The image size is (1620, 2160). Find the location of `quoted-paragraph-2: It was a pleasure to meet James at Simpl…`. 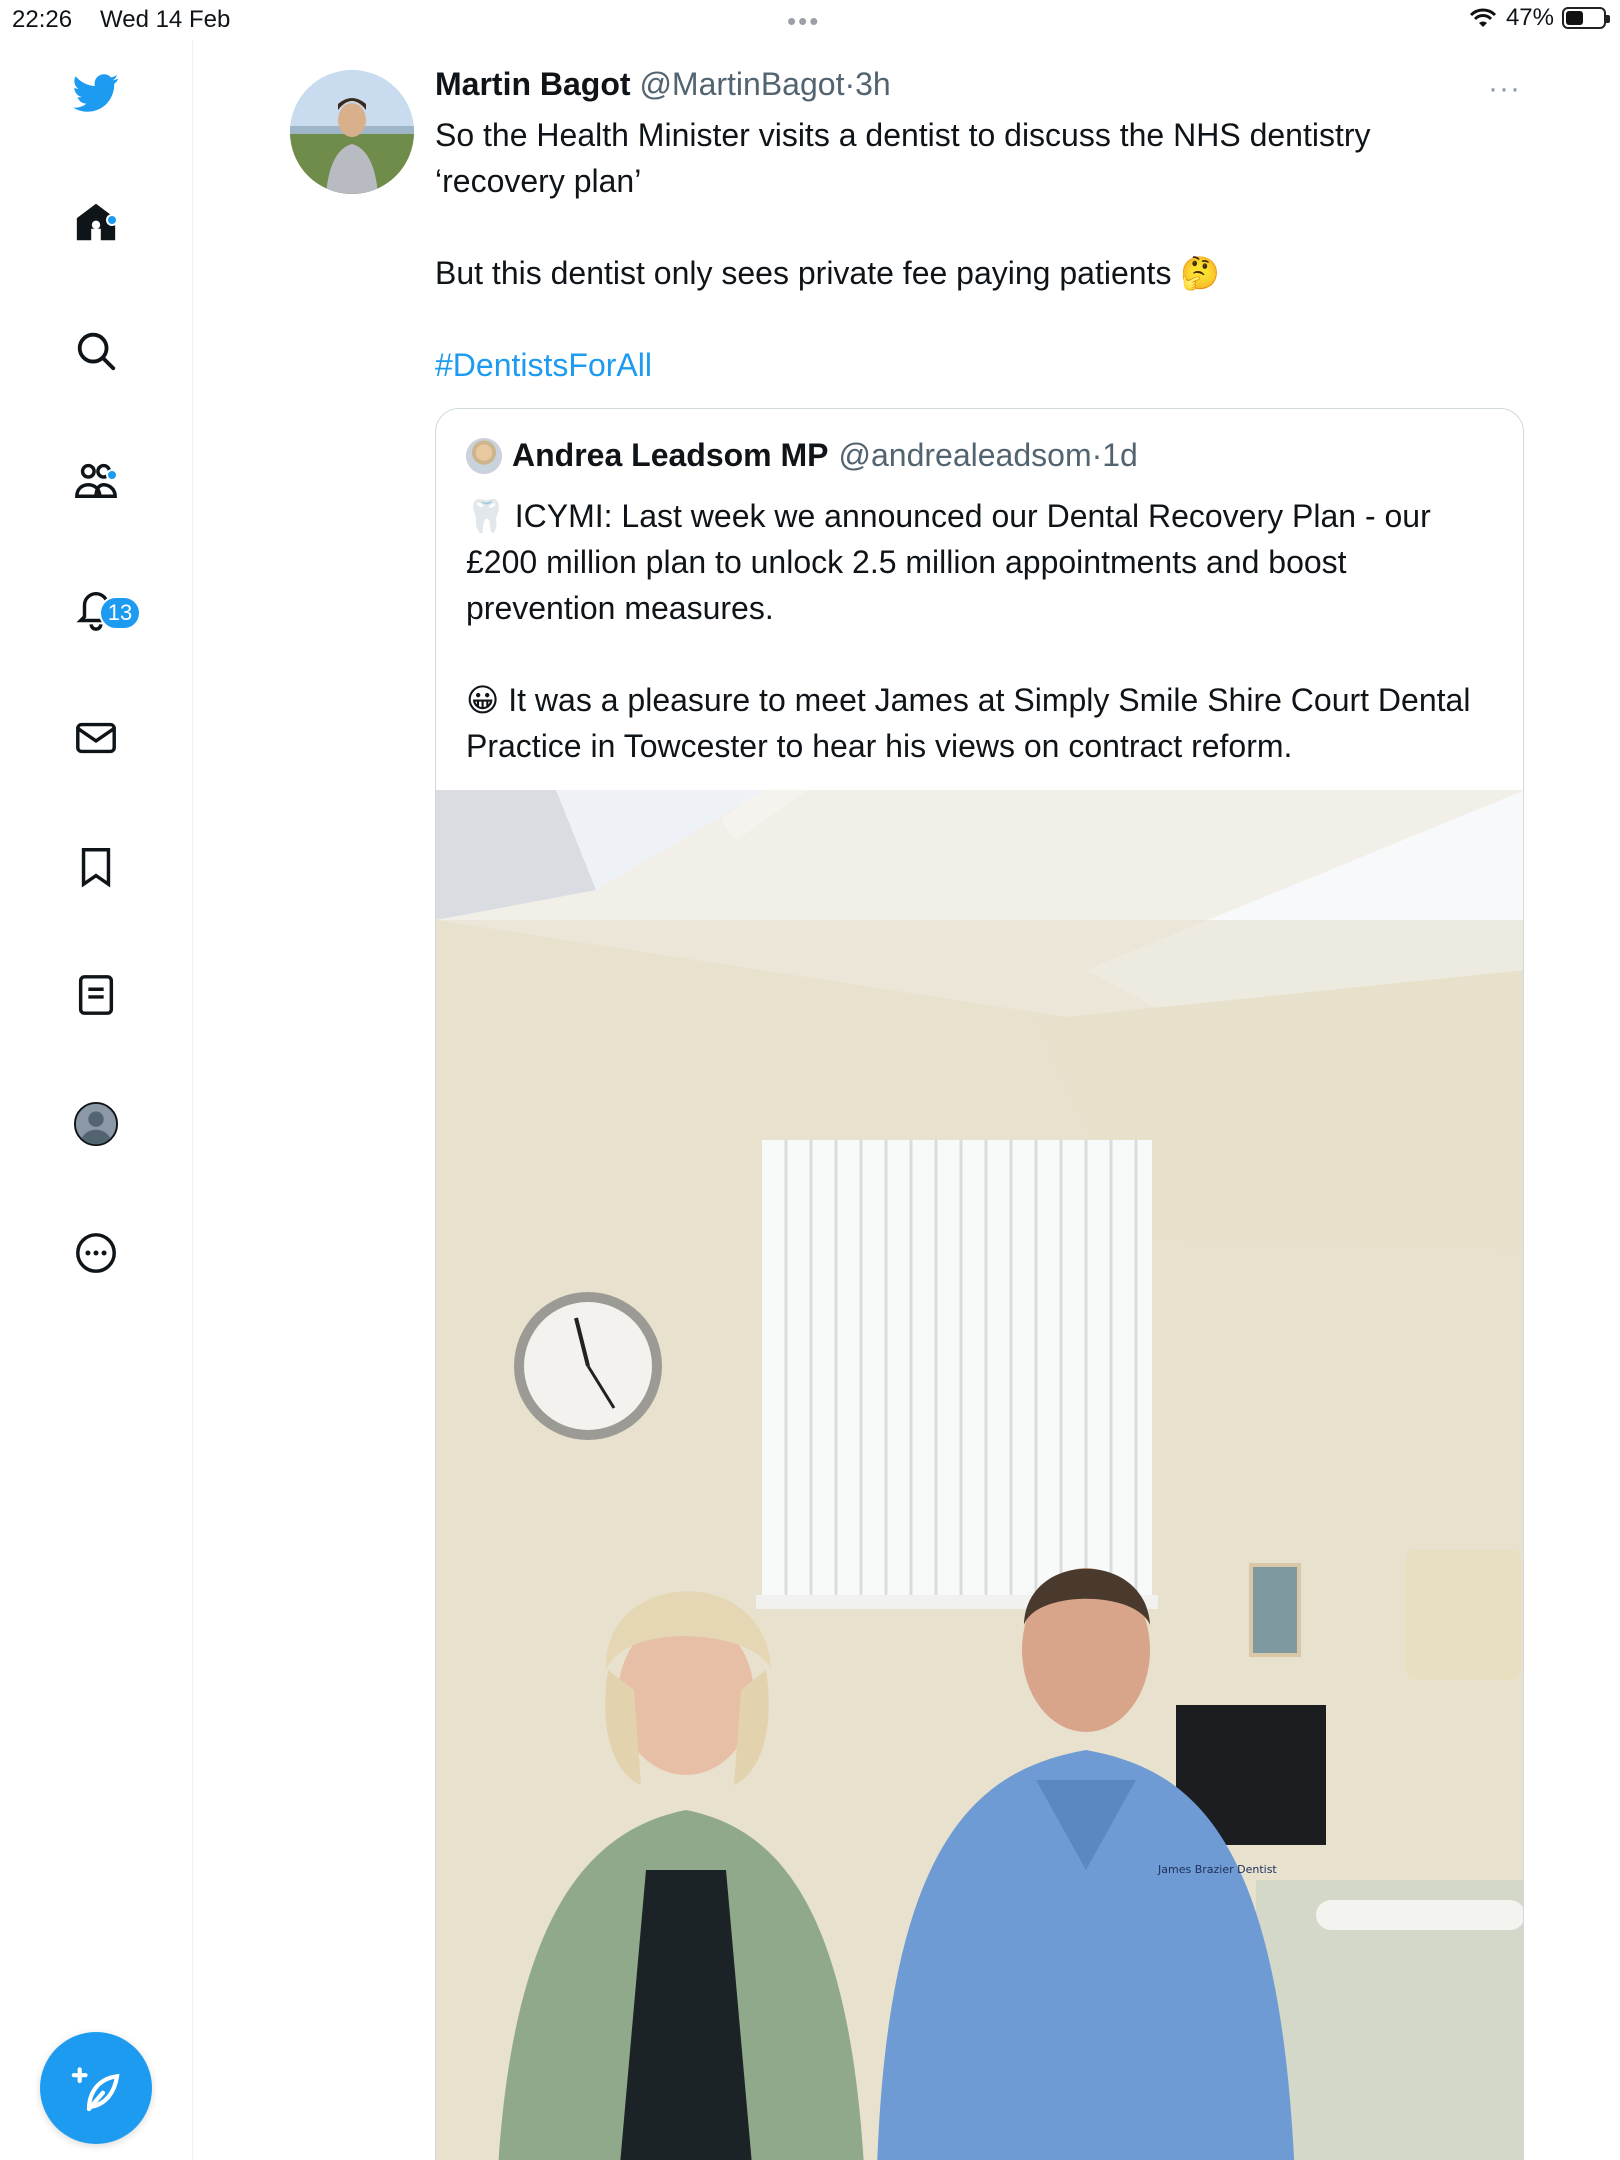

quoted-paragraph-2: It was a pleasure to meet James at Simpl… is located at coordinates (968, 723).